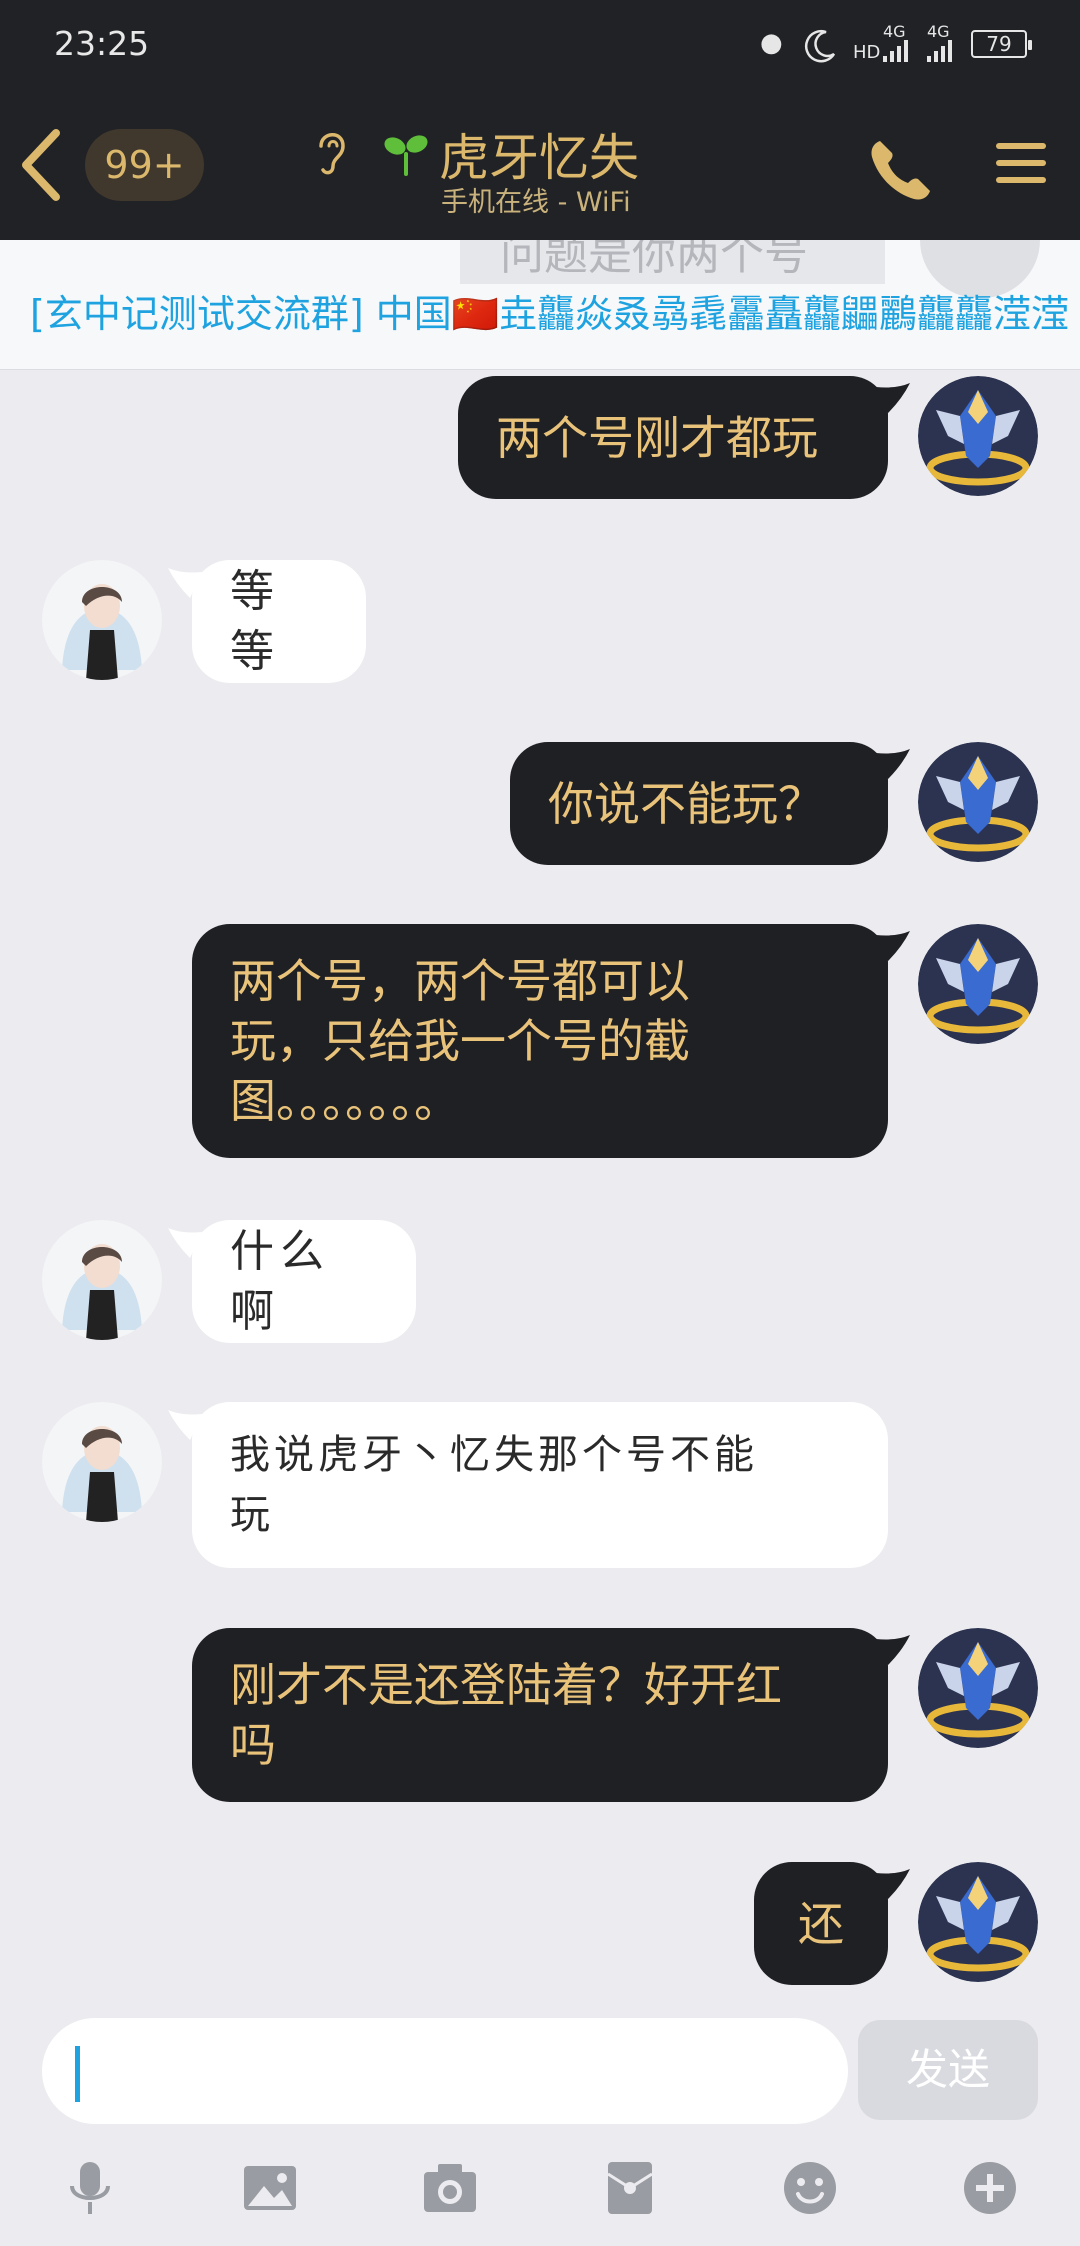 Image resolution: width=1080 pixels, height=2246 pixels. Describe the element at coordinates (948, 2070) in the screenshot. I see `send-button: 发送` at that location.